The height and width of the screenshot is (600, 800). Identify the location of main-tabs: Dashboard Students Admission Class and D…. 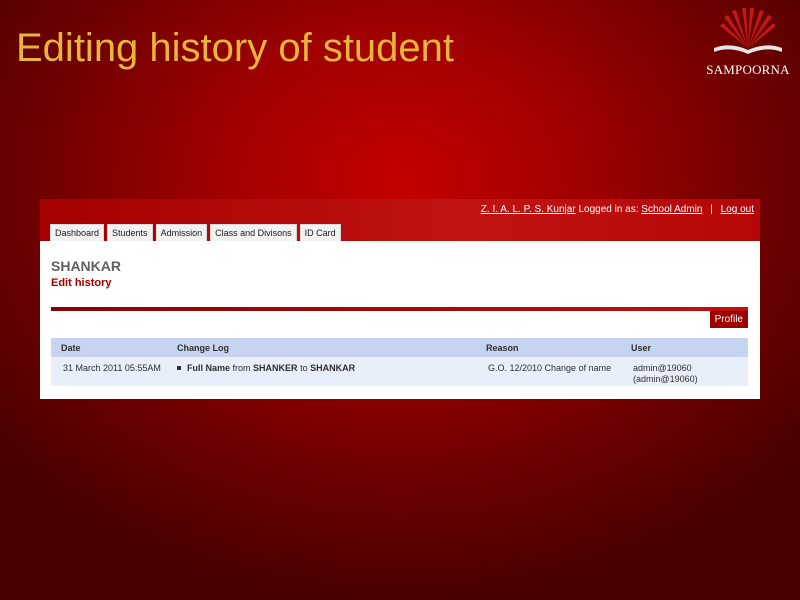
(195, 232).